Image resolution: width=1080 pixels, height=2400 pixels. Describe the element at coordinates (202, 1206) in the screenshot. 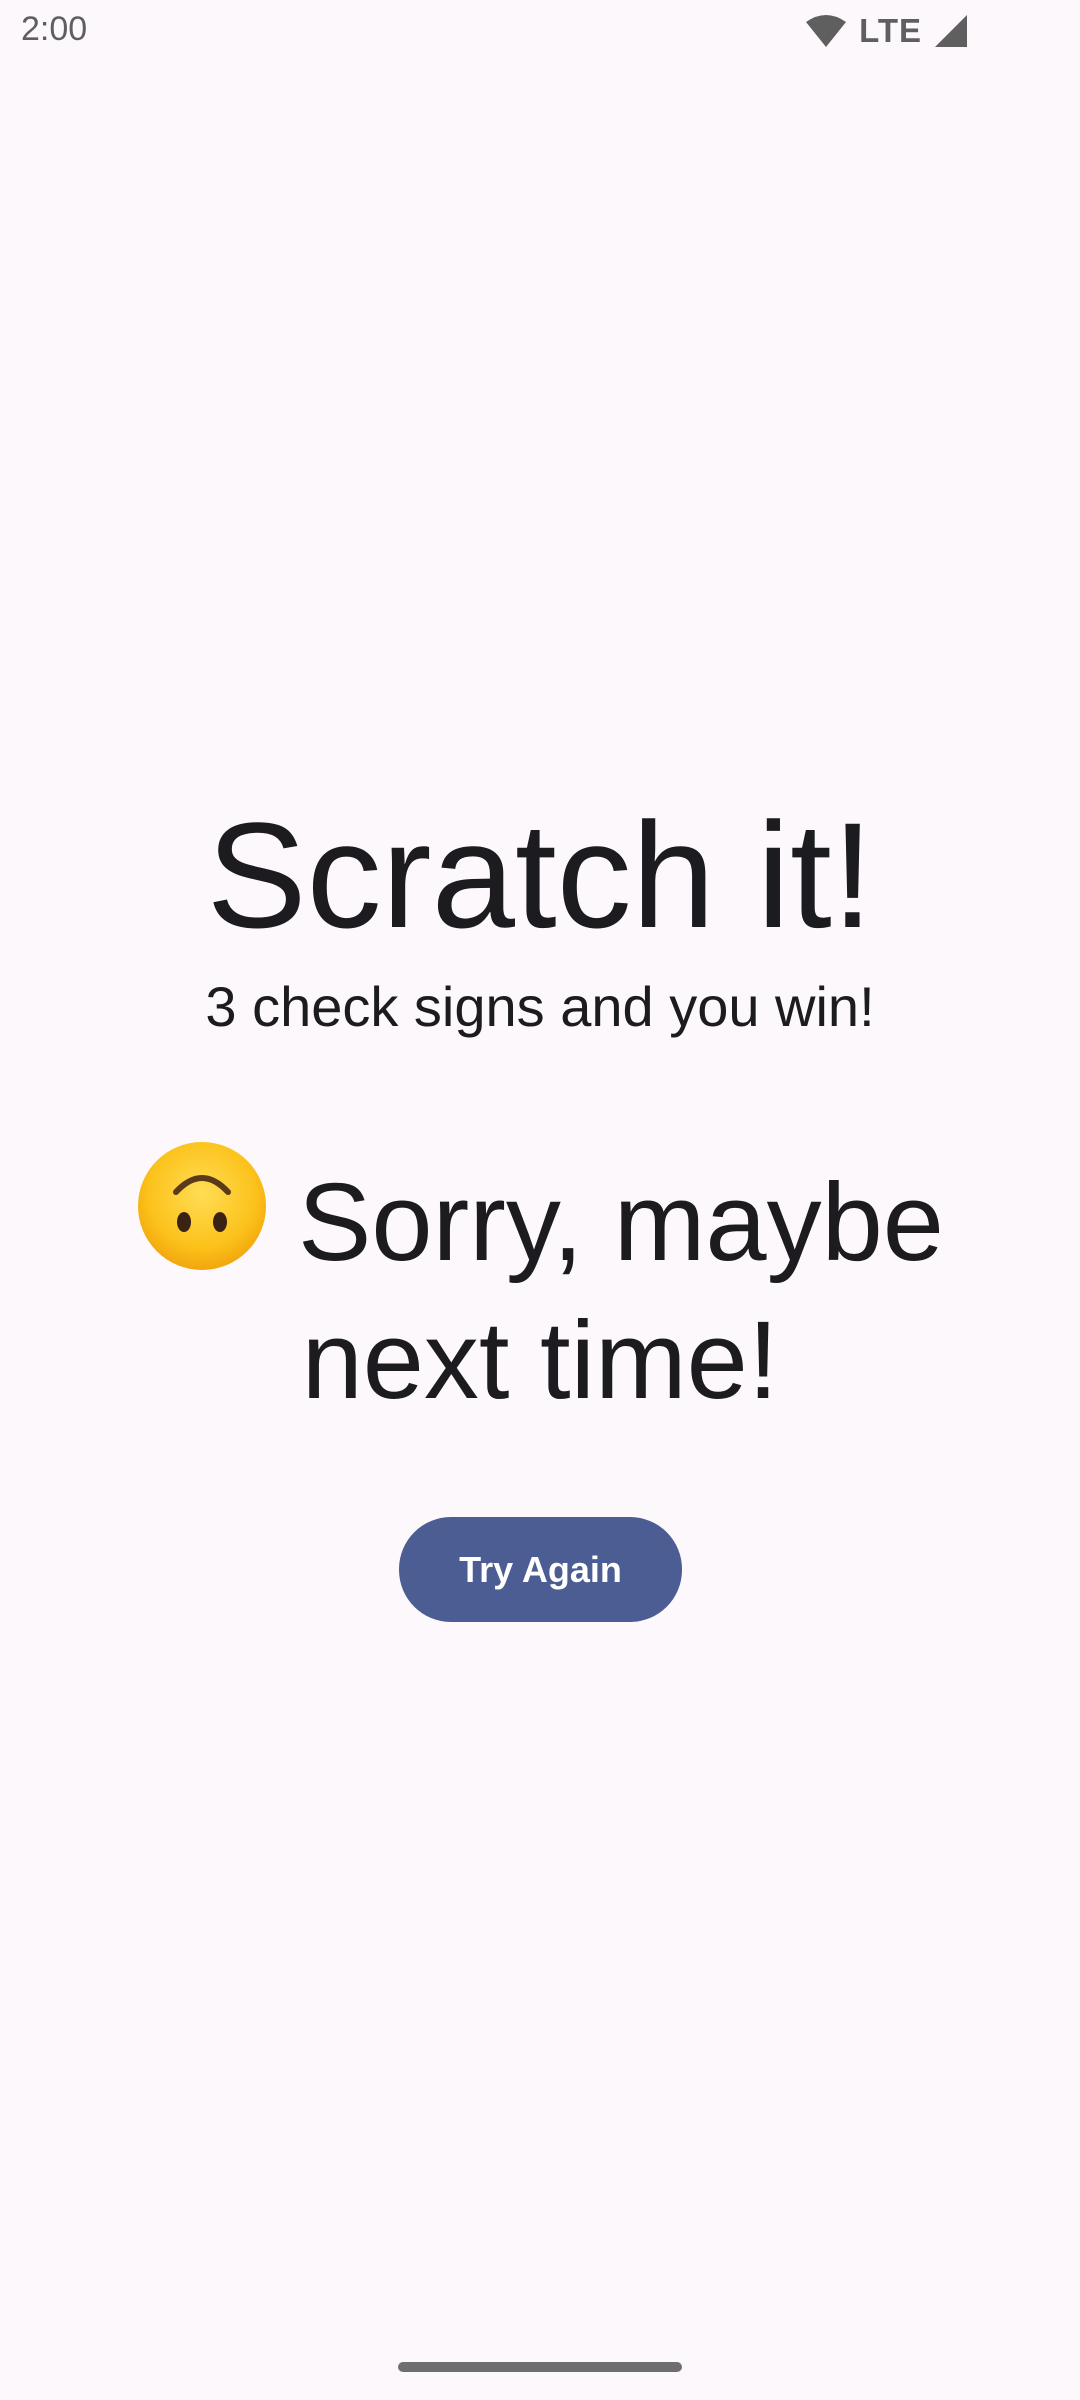

I see `upside-down-face-icon` at that location.